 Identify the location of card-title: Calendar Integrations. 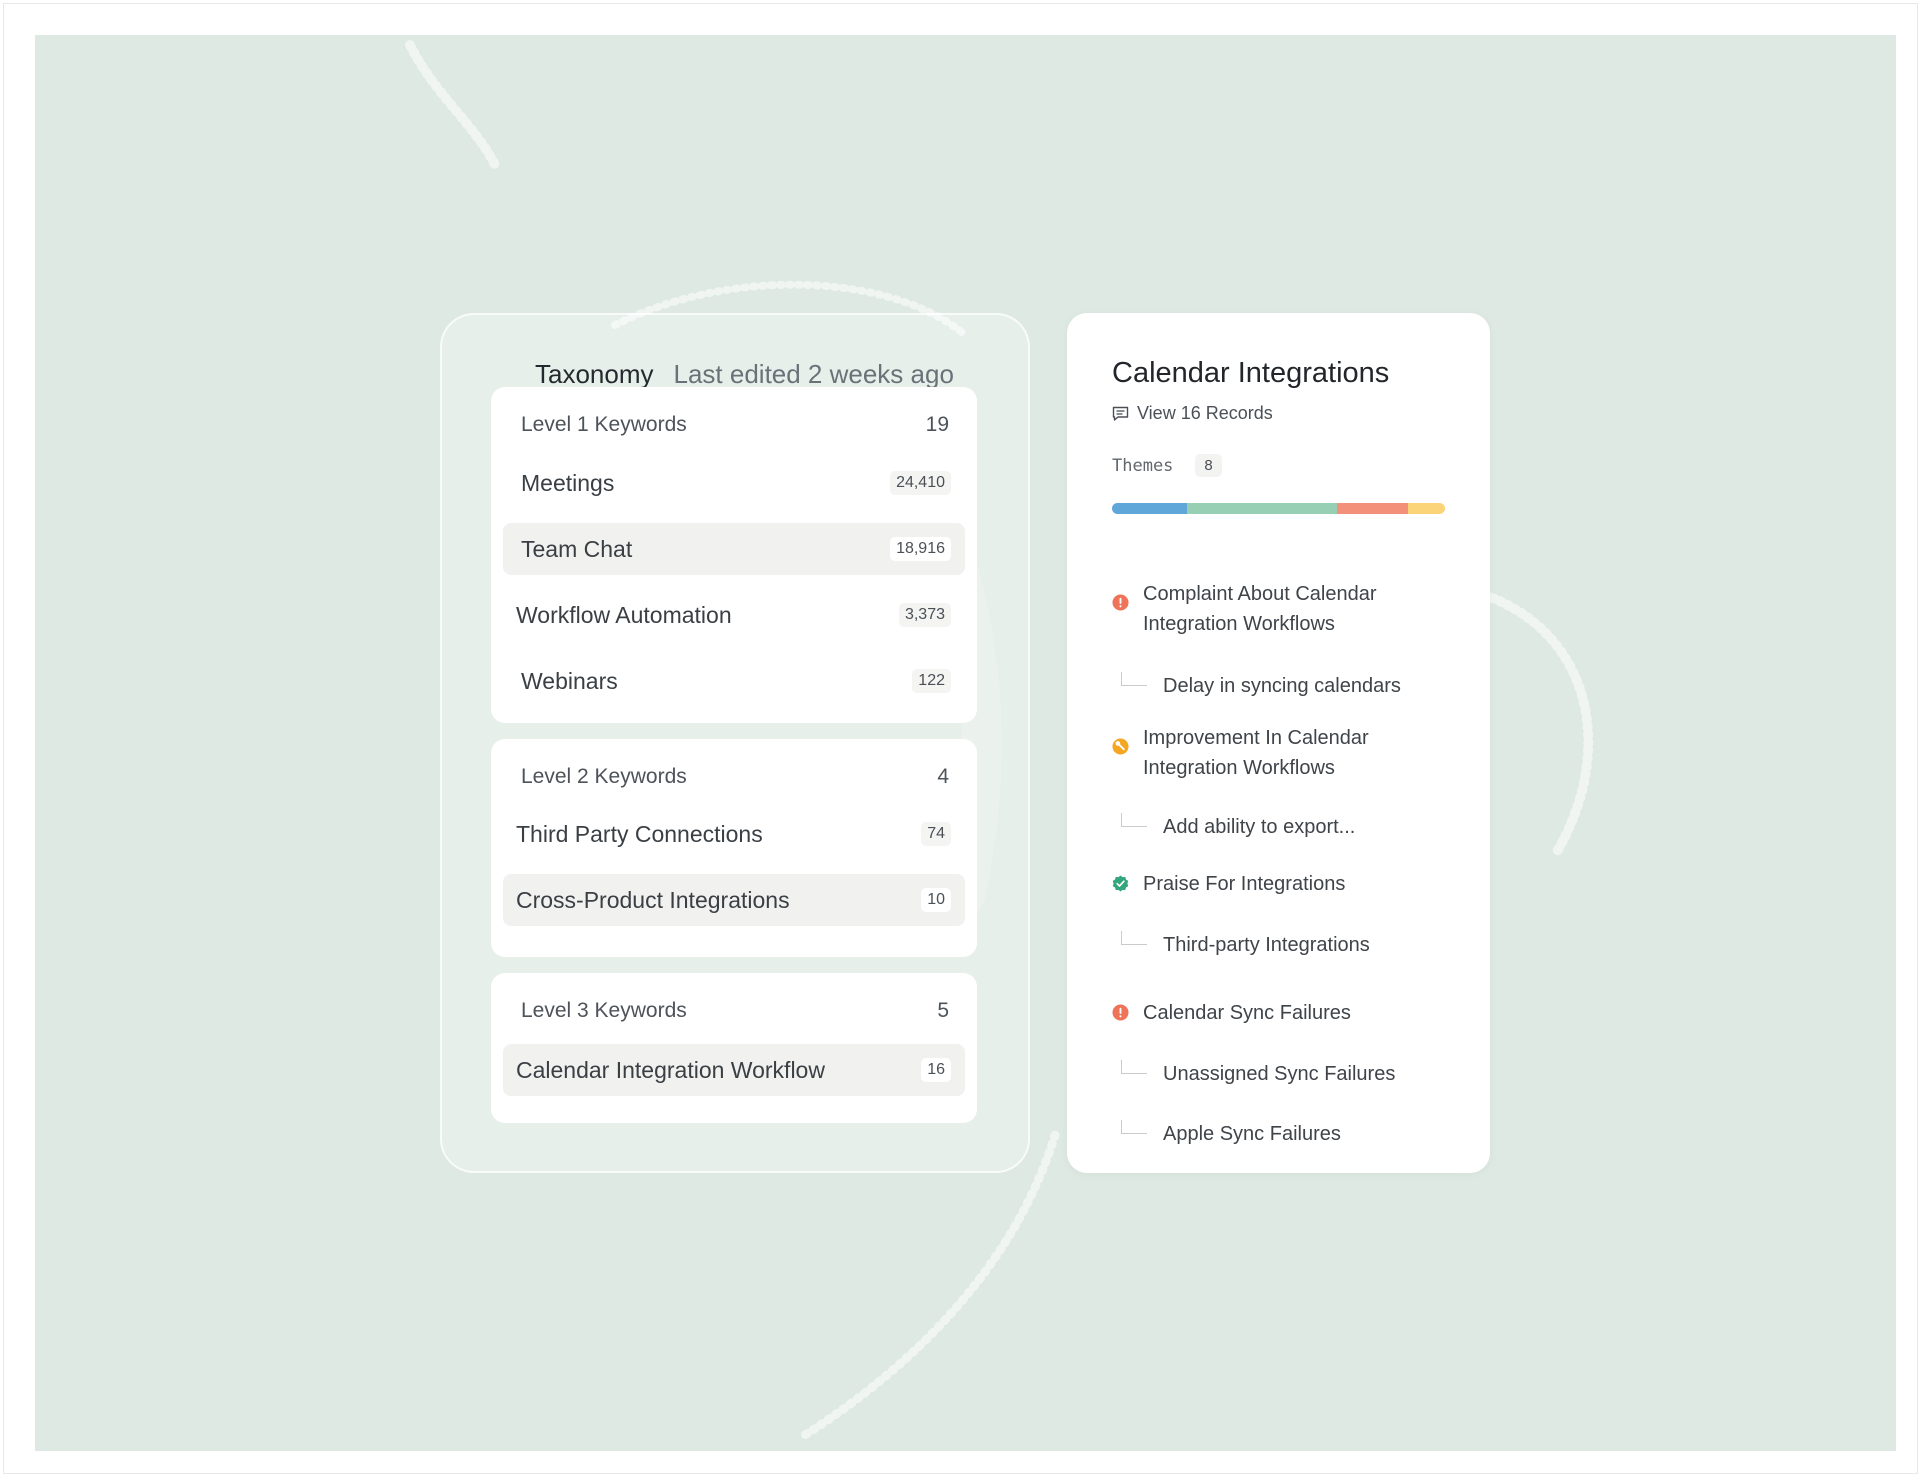
(1251, 373).